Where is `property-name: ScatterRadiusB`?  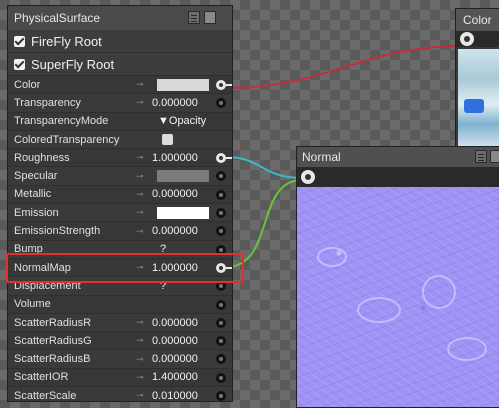
property-name: ScatterRadiusB is located at coordinates (52, 359).